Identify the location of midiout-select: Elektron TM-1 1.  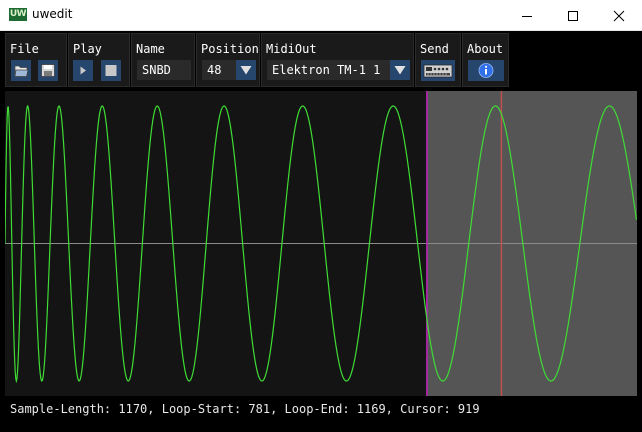
(328, 70).